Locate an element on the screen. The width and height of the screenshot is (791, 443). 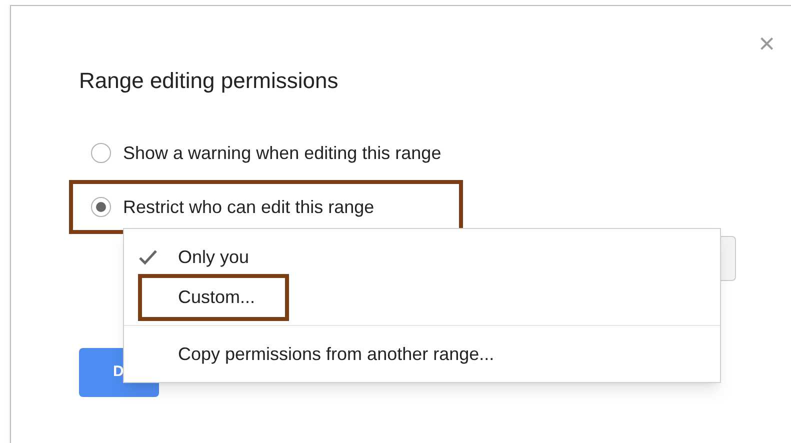
dialog-title: Range editing permissions is located at coordinates (208, 81).